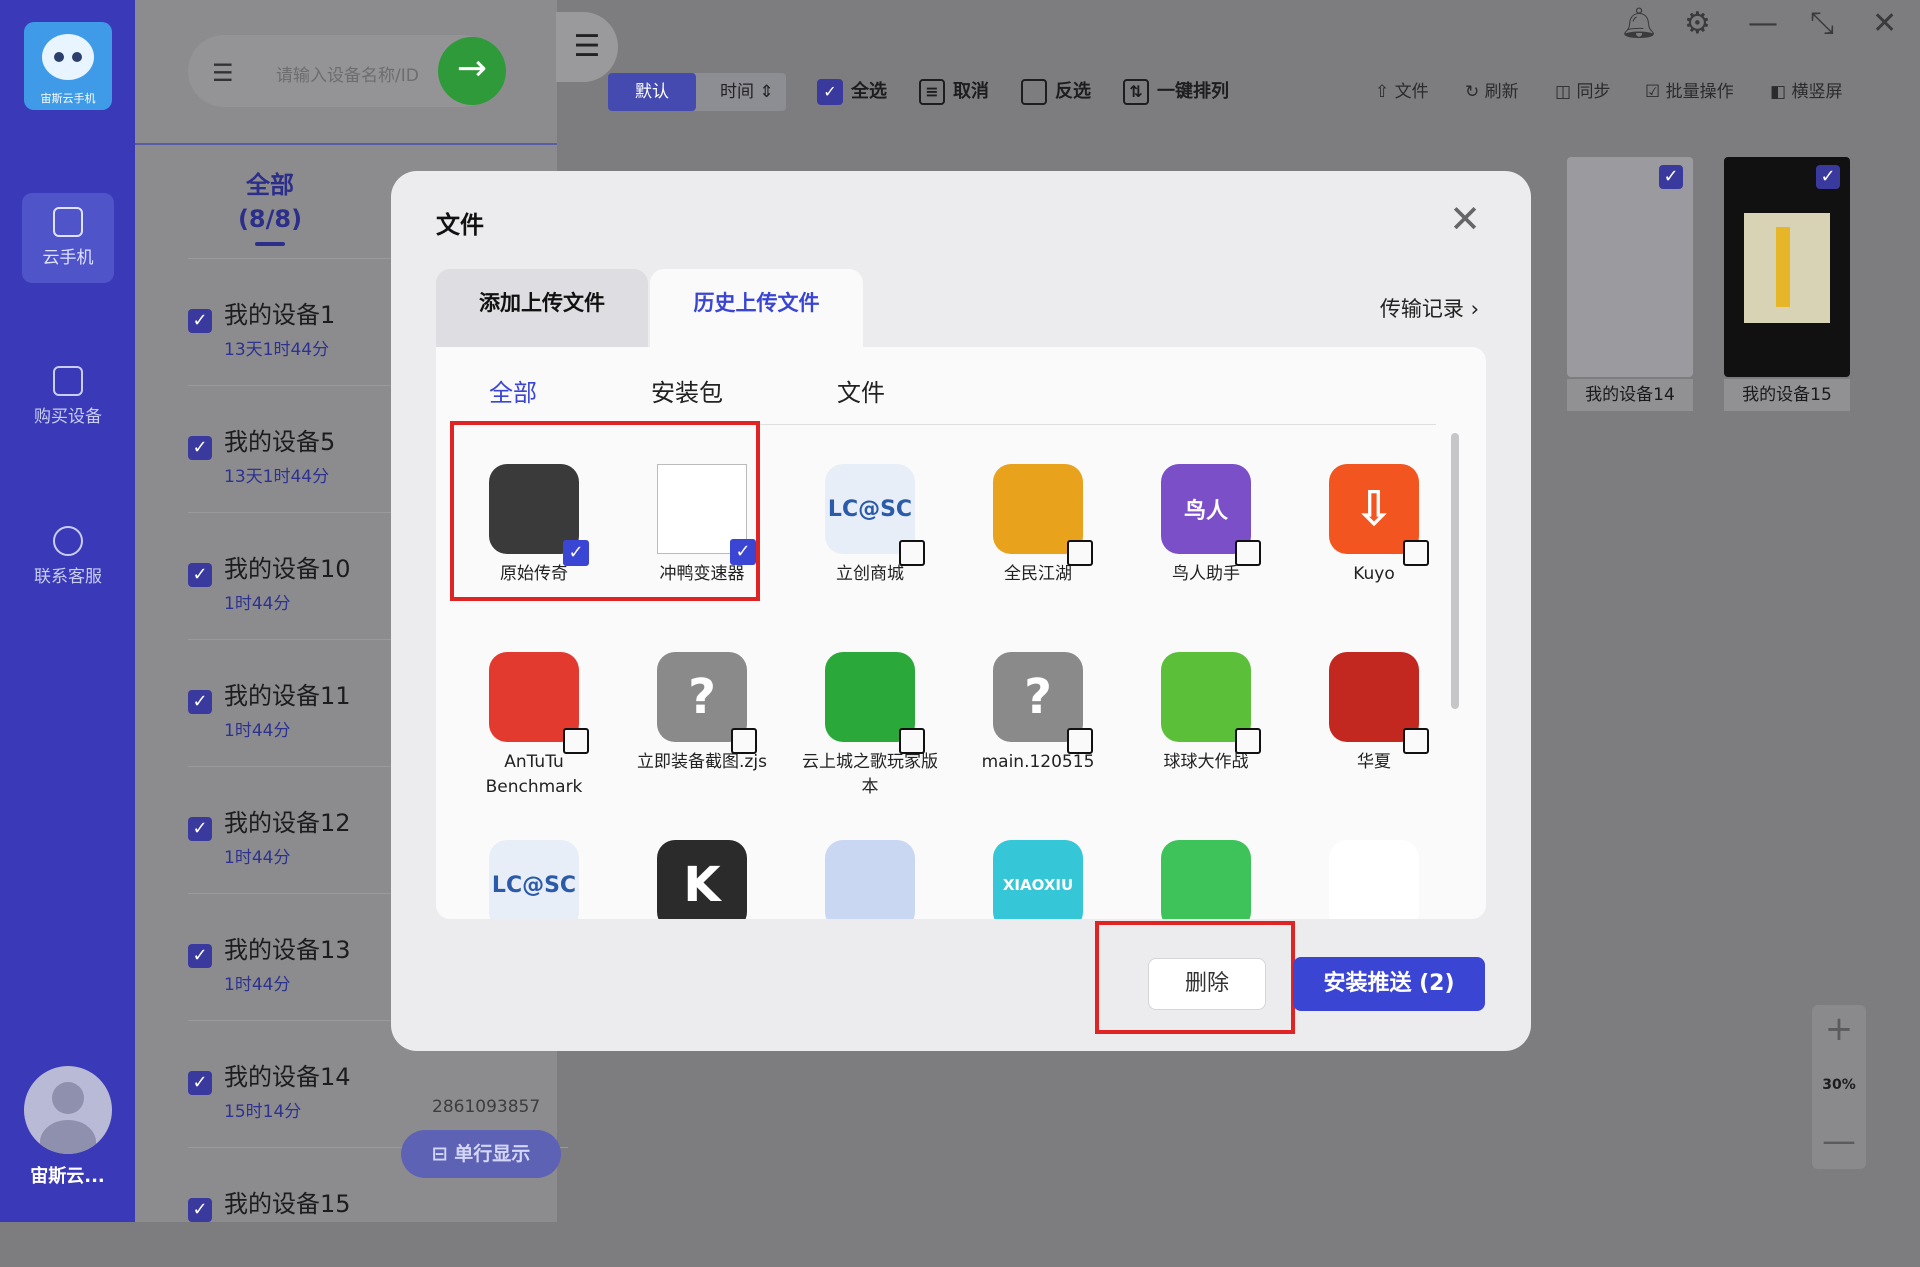 The height and width of the screenshot is (1267, 1920). What do you see at coordinates (1630, 284) in the screenshot?
I see `device-thumbnail: ✓ 我的设备14` at bounding box center [1630, 284].